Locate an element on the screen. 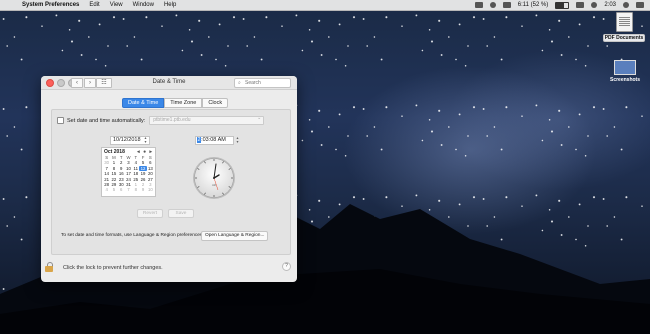 The image size is (650, 334). time-field: 2:03:08 AM is located at coordinates (214, 140).